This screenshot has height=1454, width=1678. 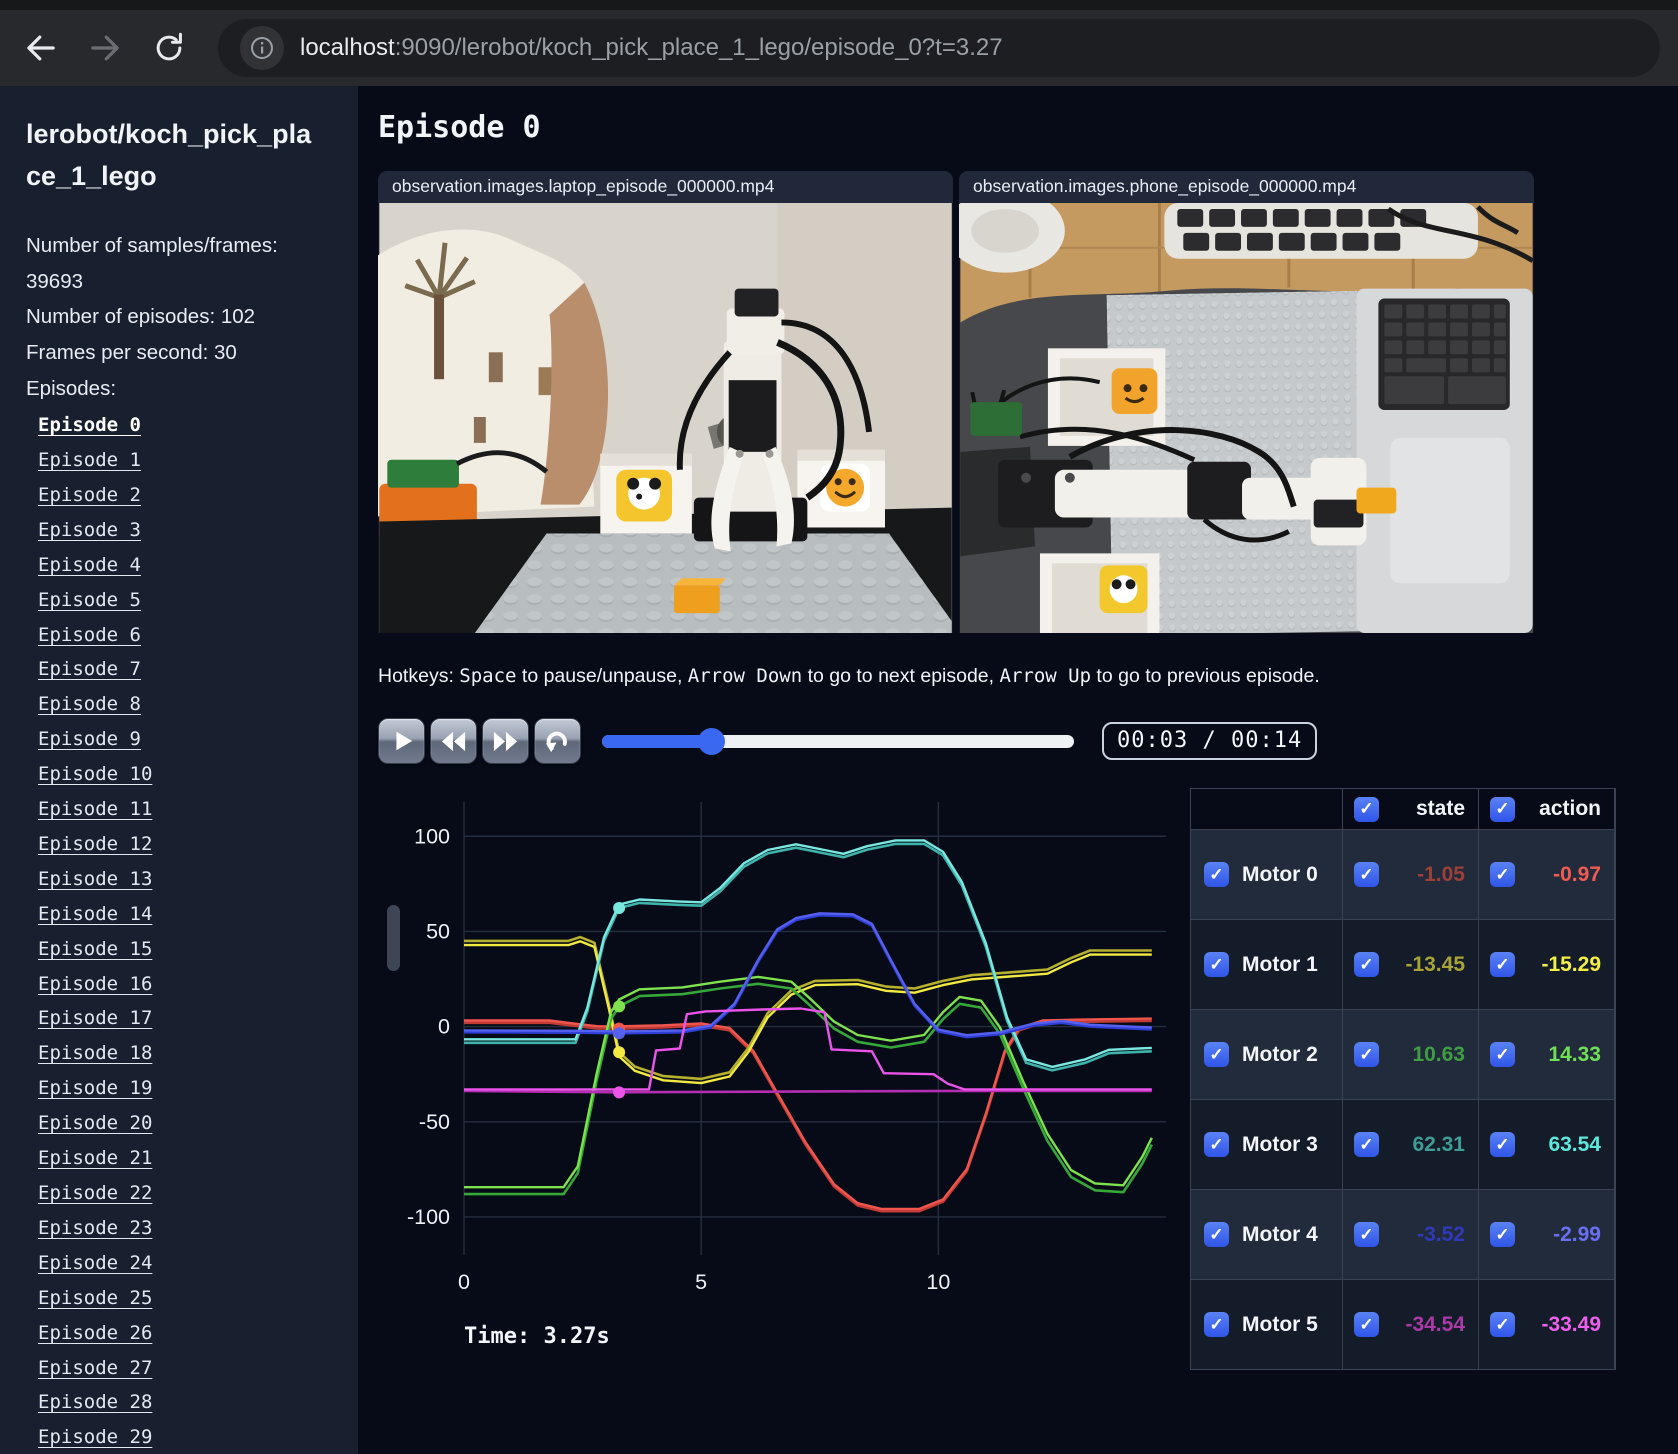 What do you see at coordinates (1366, 874) in the screenshot?
I see `motor-0-state-checkbox: ✓` at bounding box center [1366, 874].